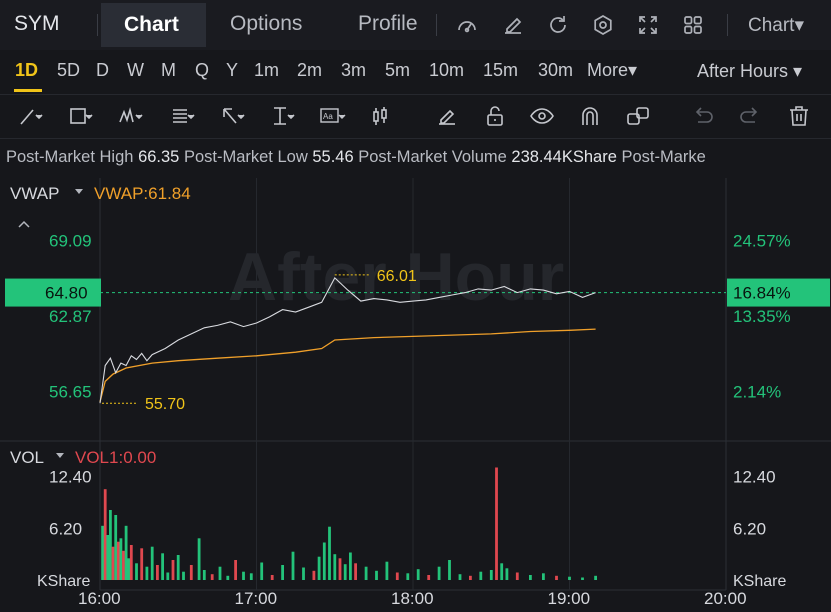 The image size is (831, 612). What do you see at coordinates (754, 503) in the screenshot?
I see `volume-right-ticks: 12.40 6.20` at bounding box center [754, 503].